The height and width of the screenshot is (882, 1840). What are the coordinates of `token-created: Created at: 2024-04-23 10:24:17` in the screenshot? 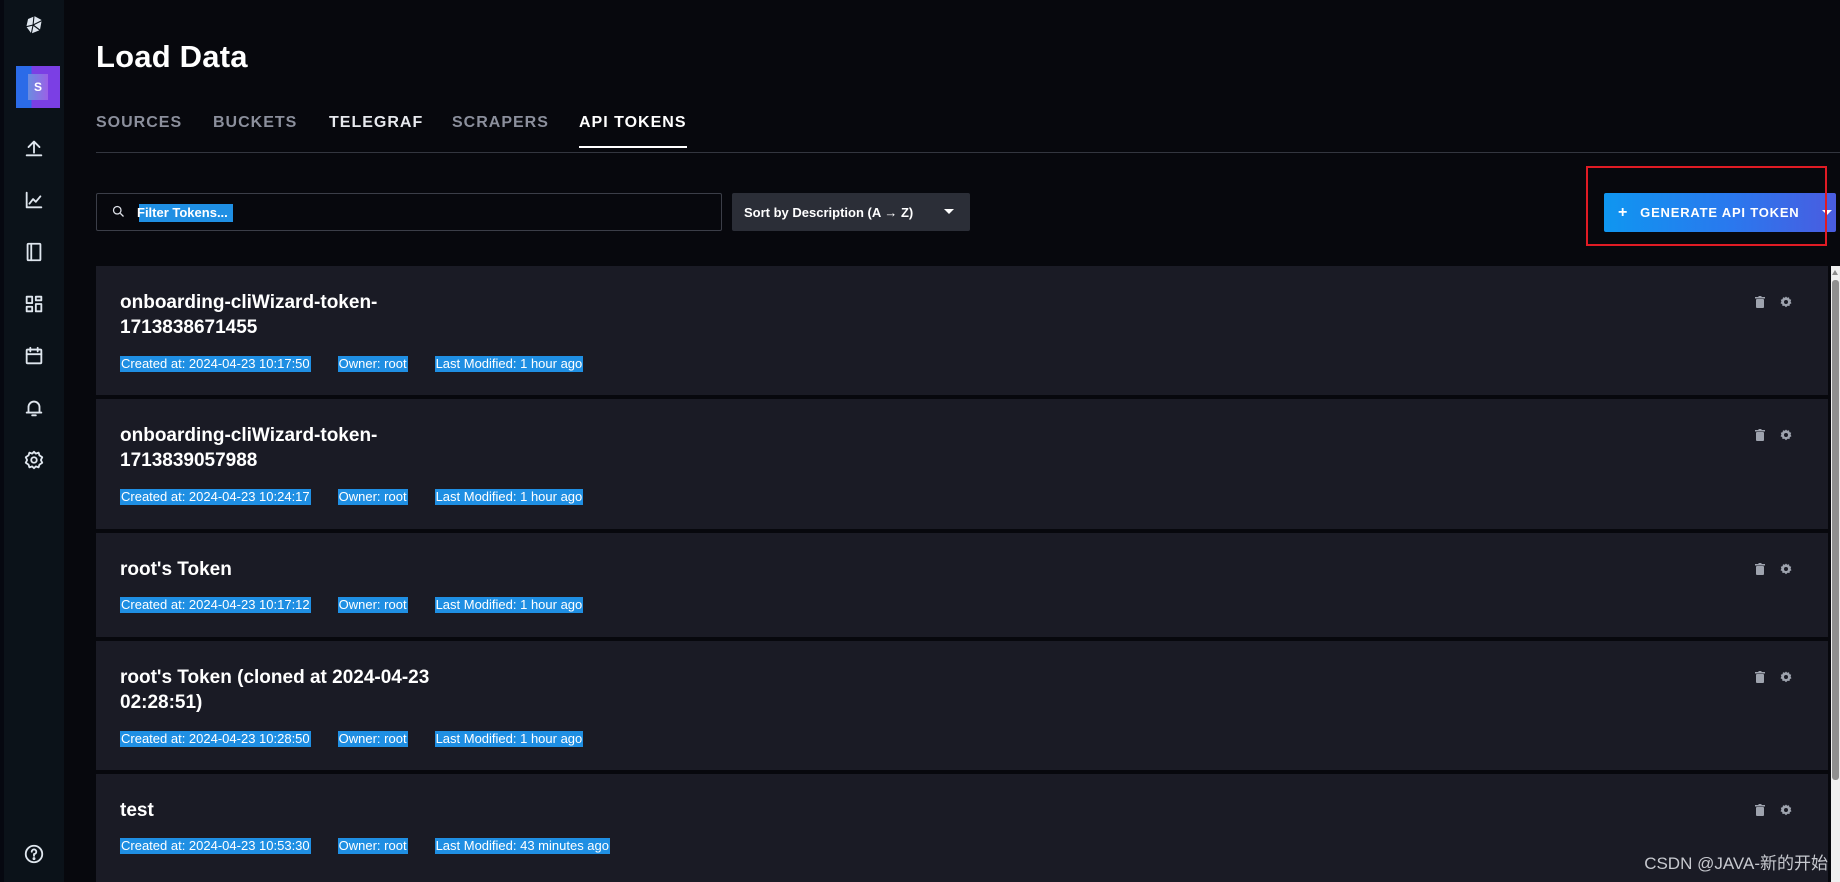 It's located at (215, 497).